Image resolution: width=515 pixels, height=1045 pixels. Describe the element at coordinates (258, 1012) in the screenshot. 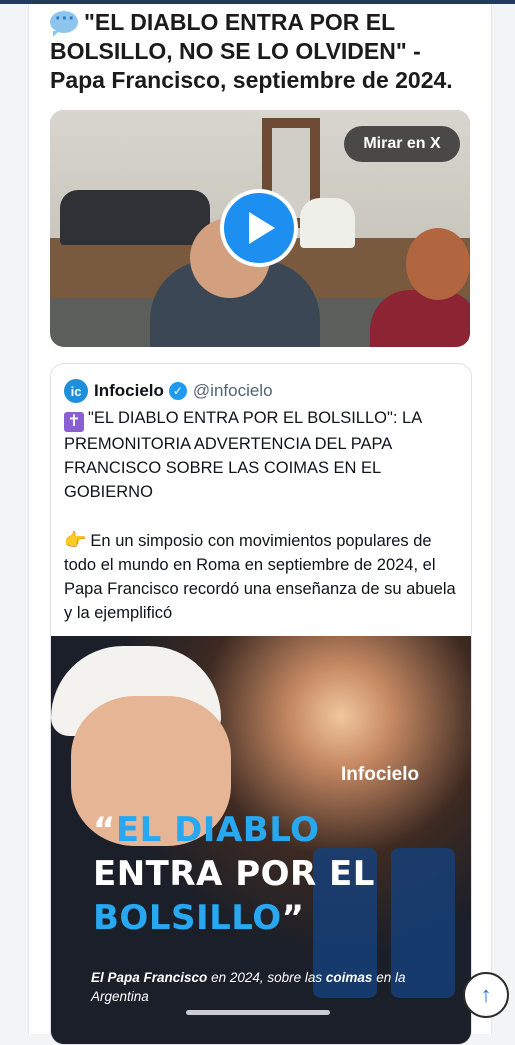

I see `home-indicator` at that location.